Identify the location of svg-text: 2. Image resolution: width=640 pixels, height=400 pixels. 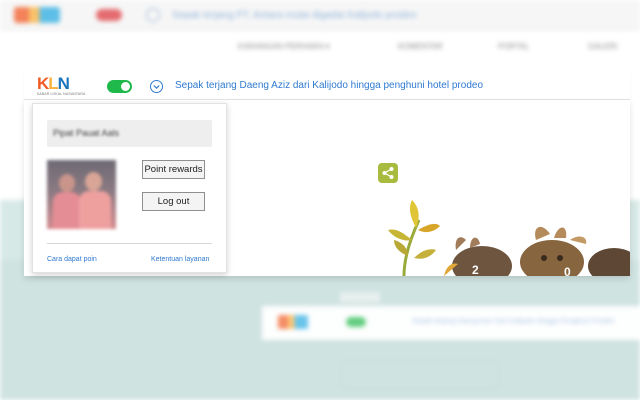
(475, 269).